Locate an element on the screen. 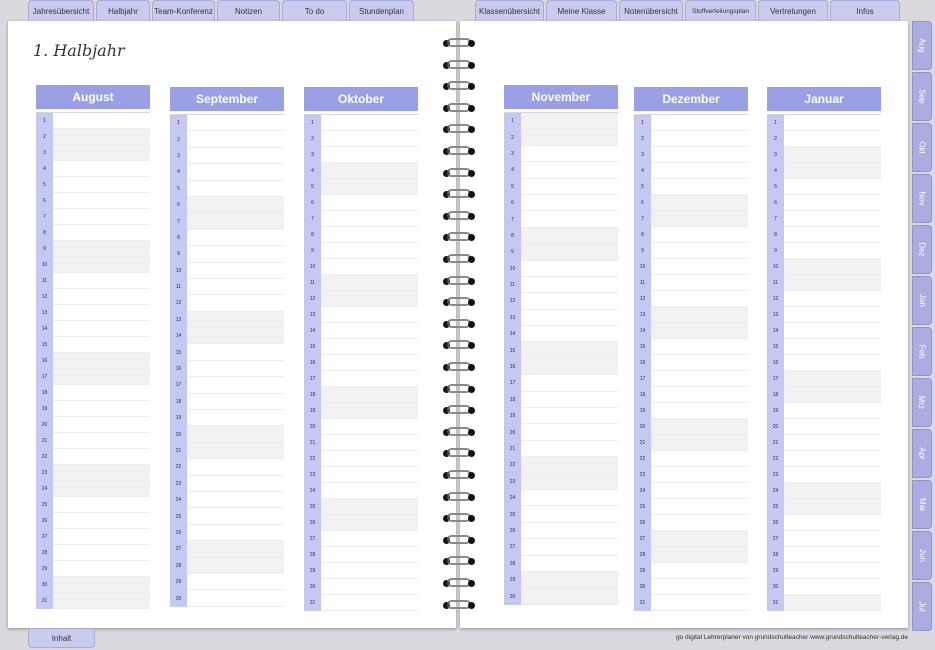 This screenshot has height=650, width=935. day-row: 14 is located at coordinates (691, 331).